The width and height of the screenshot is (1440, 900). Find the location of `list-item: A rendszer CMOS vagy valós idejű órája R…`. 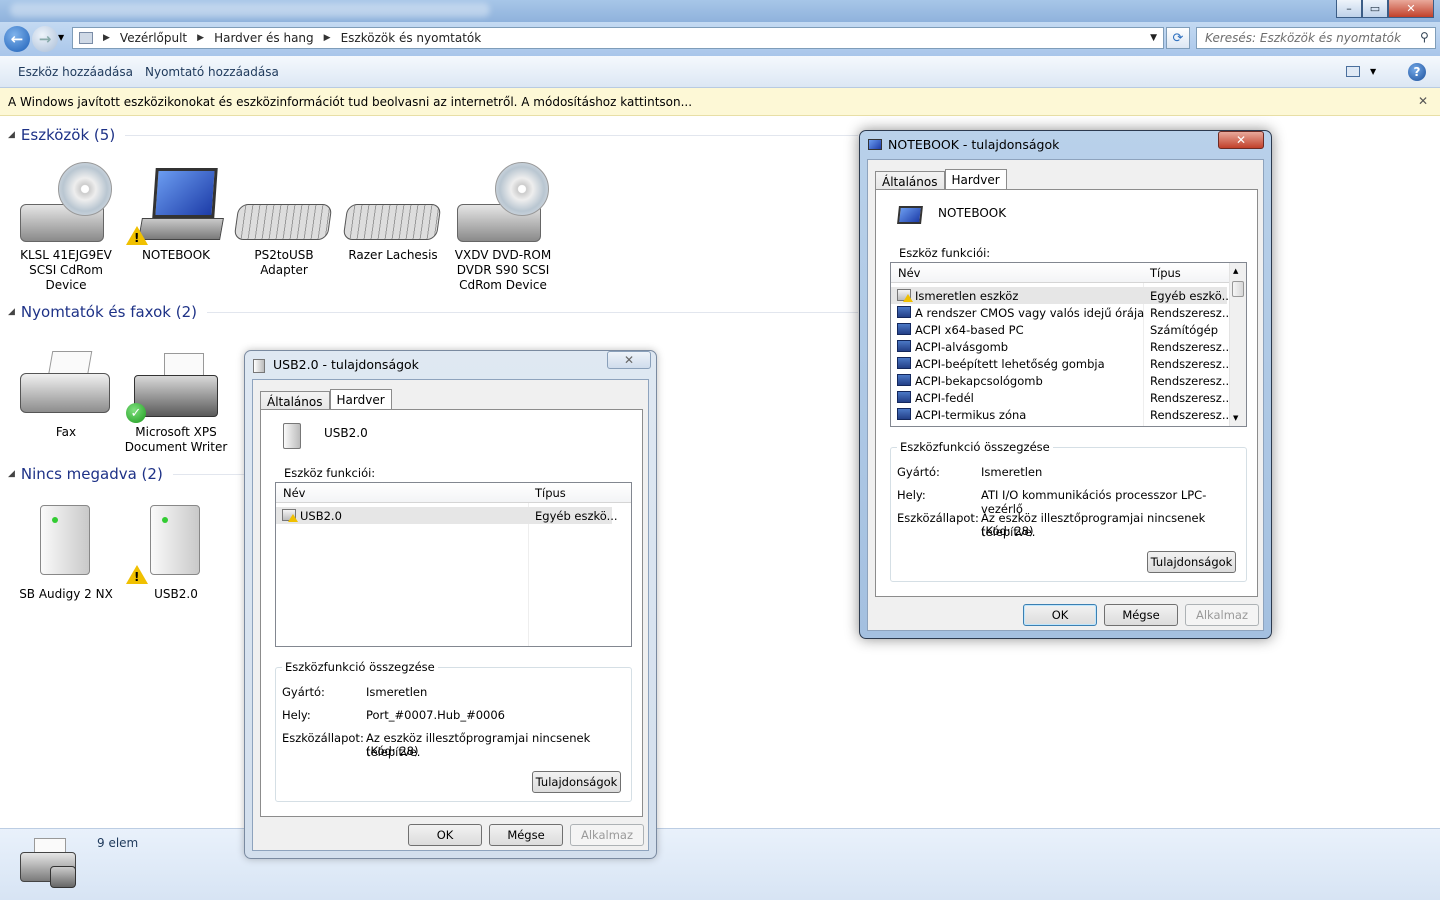

list-item: A rendszer CMOS vagy valós idejű órája R… is located at coordinates (1062, 312).